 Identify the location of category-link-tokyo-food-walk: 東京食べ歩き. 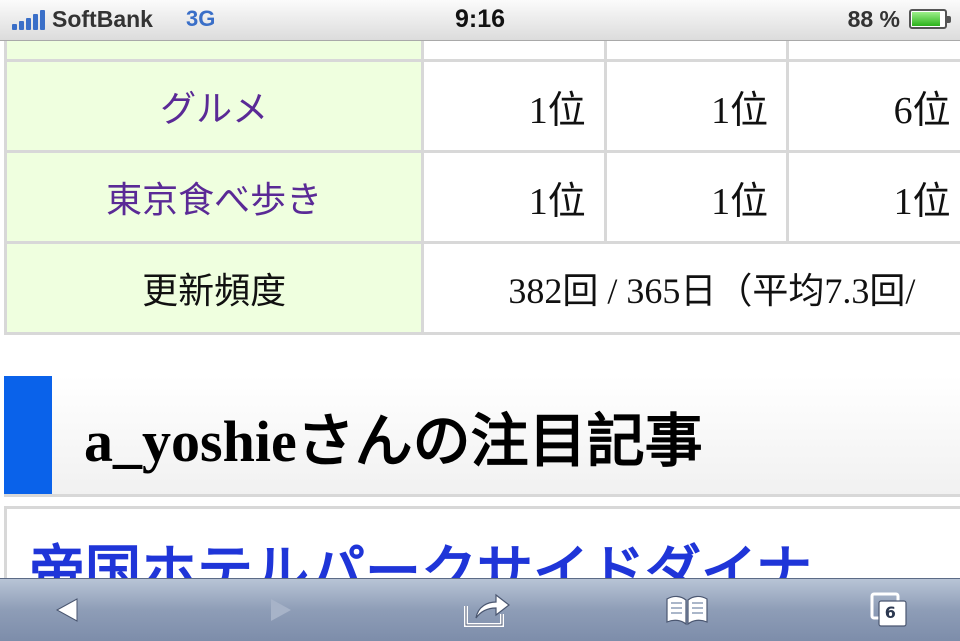
(214, 197).